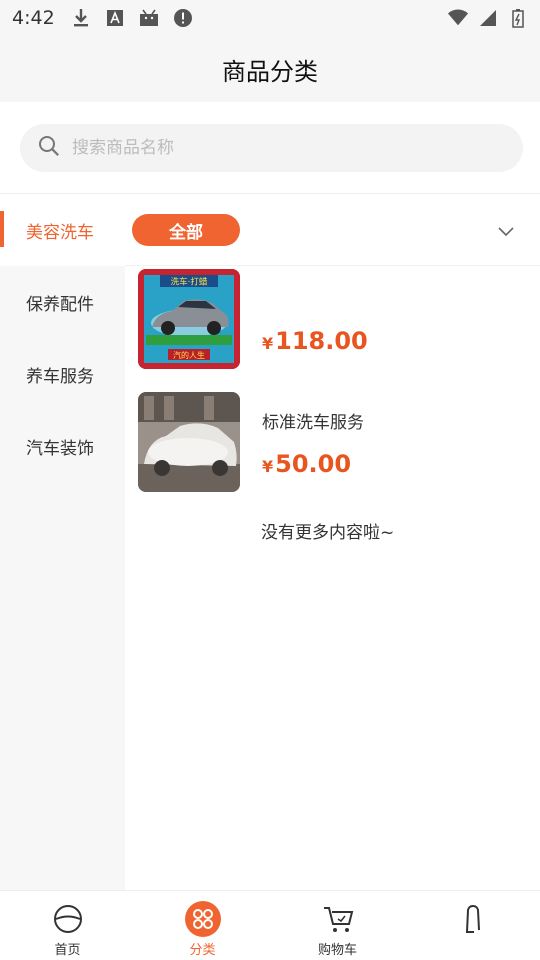 The image size is (540, 960). What do you see at coordinates (62, 374) in the screenshot?
I see `sidebar-item-car-service: 养车服务` at bounding box center [62, 374].